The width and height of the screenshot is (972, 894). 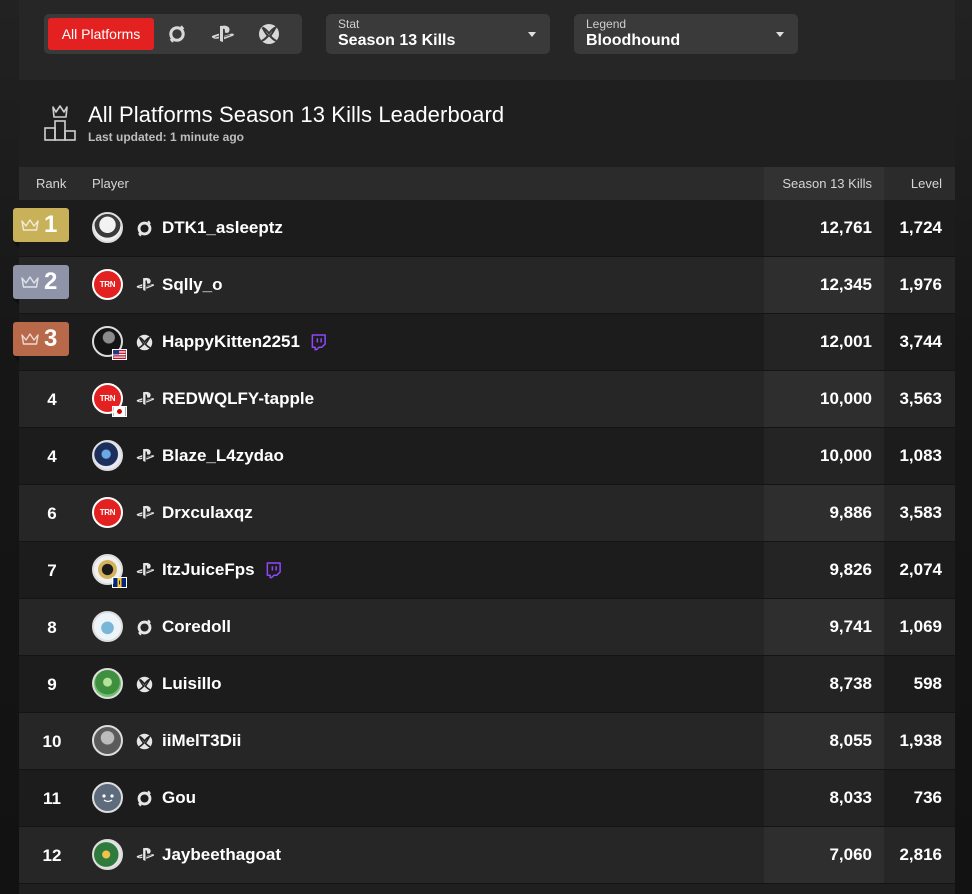 What do you see at coordinates (166, 137) in the screenshot?
I see `last-updated-text: Last updated: 1 minute ago` at bounding box center [166, 137].